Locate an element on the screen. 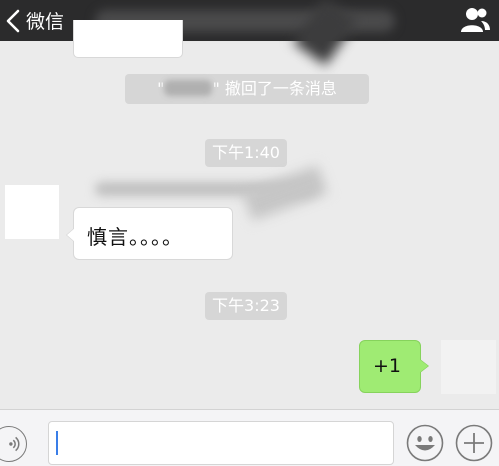 Image resolution: width=499 pixels, height=466 pixels. back-label: 微信 is located at coordinates (45, 22).